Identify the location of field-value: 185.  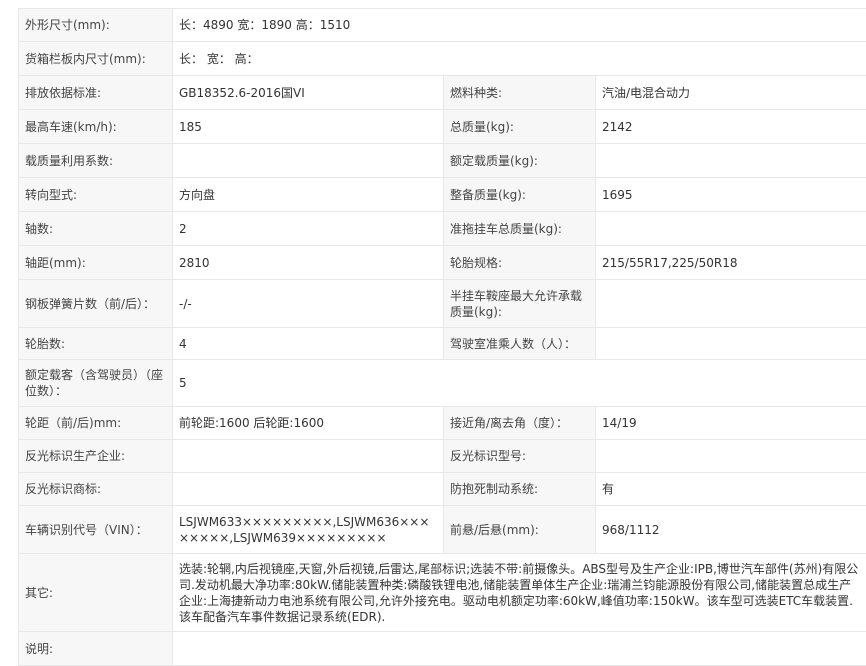
(308, 127).